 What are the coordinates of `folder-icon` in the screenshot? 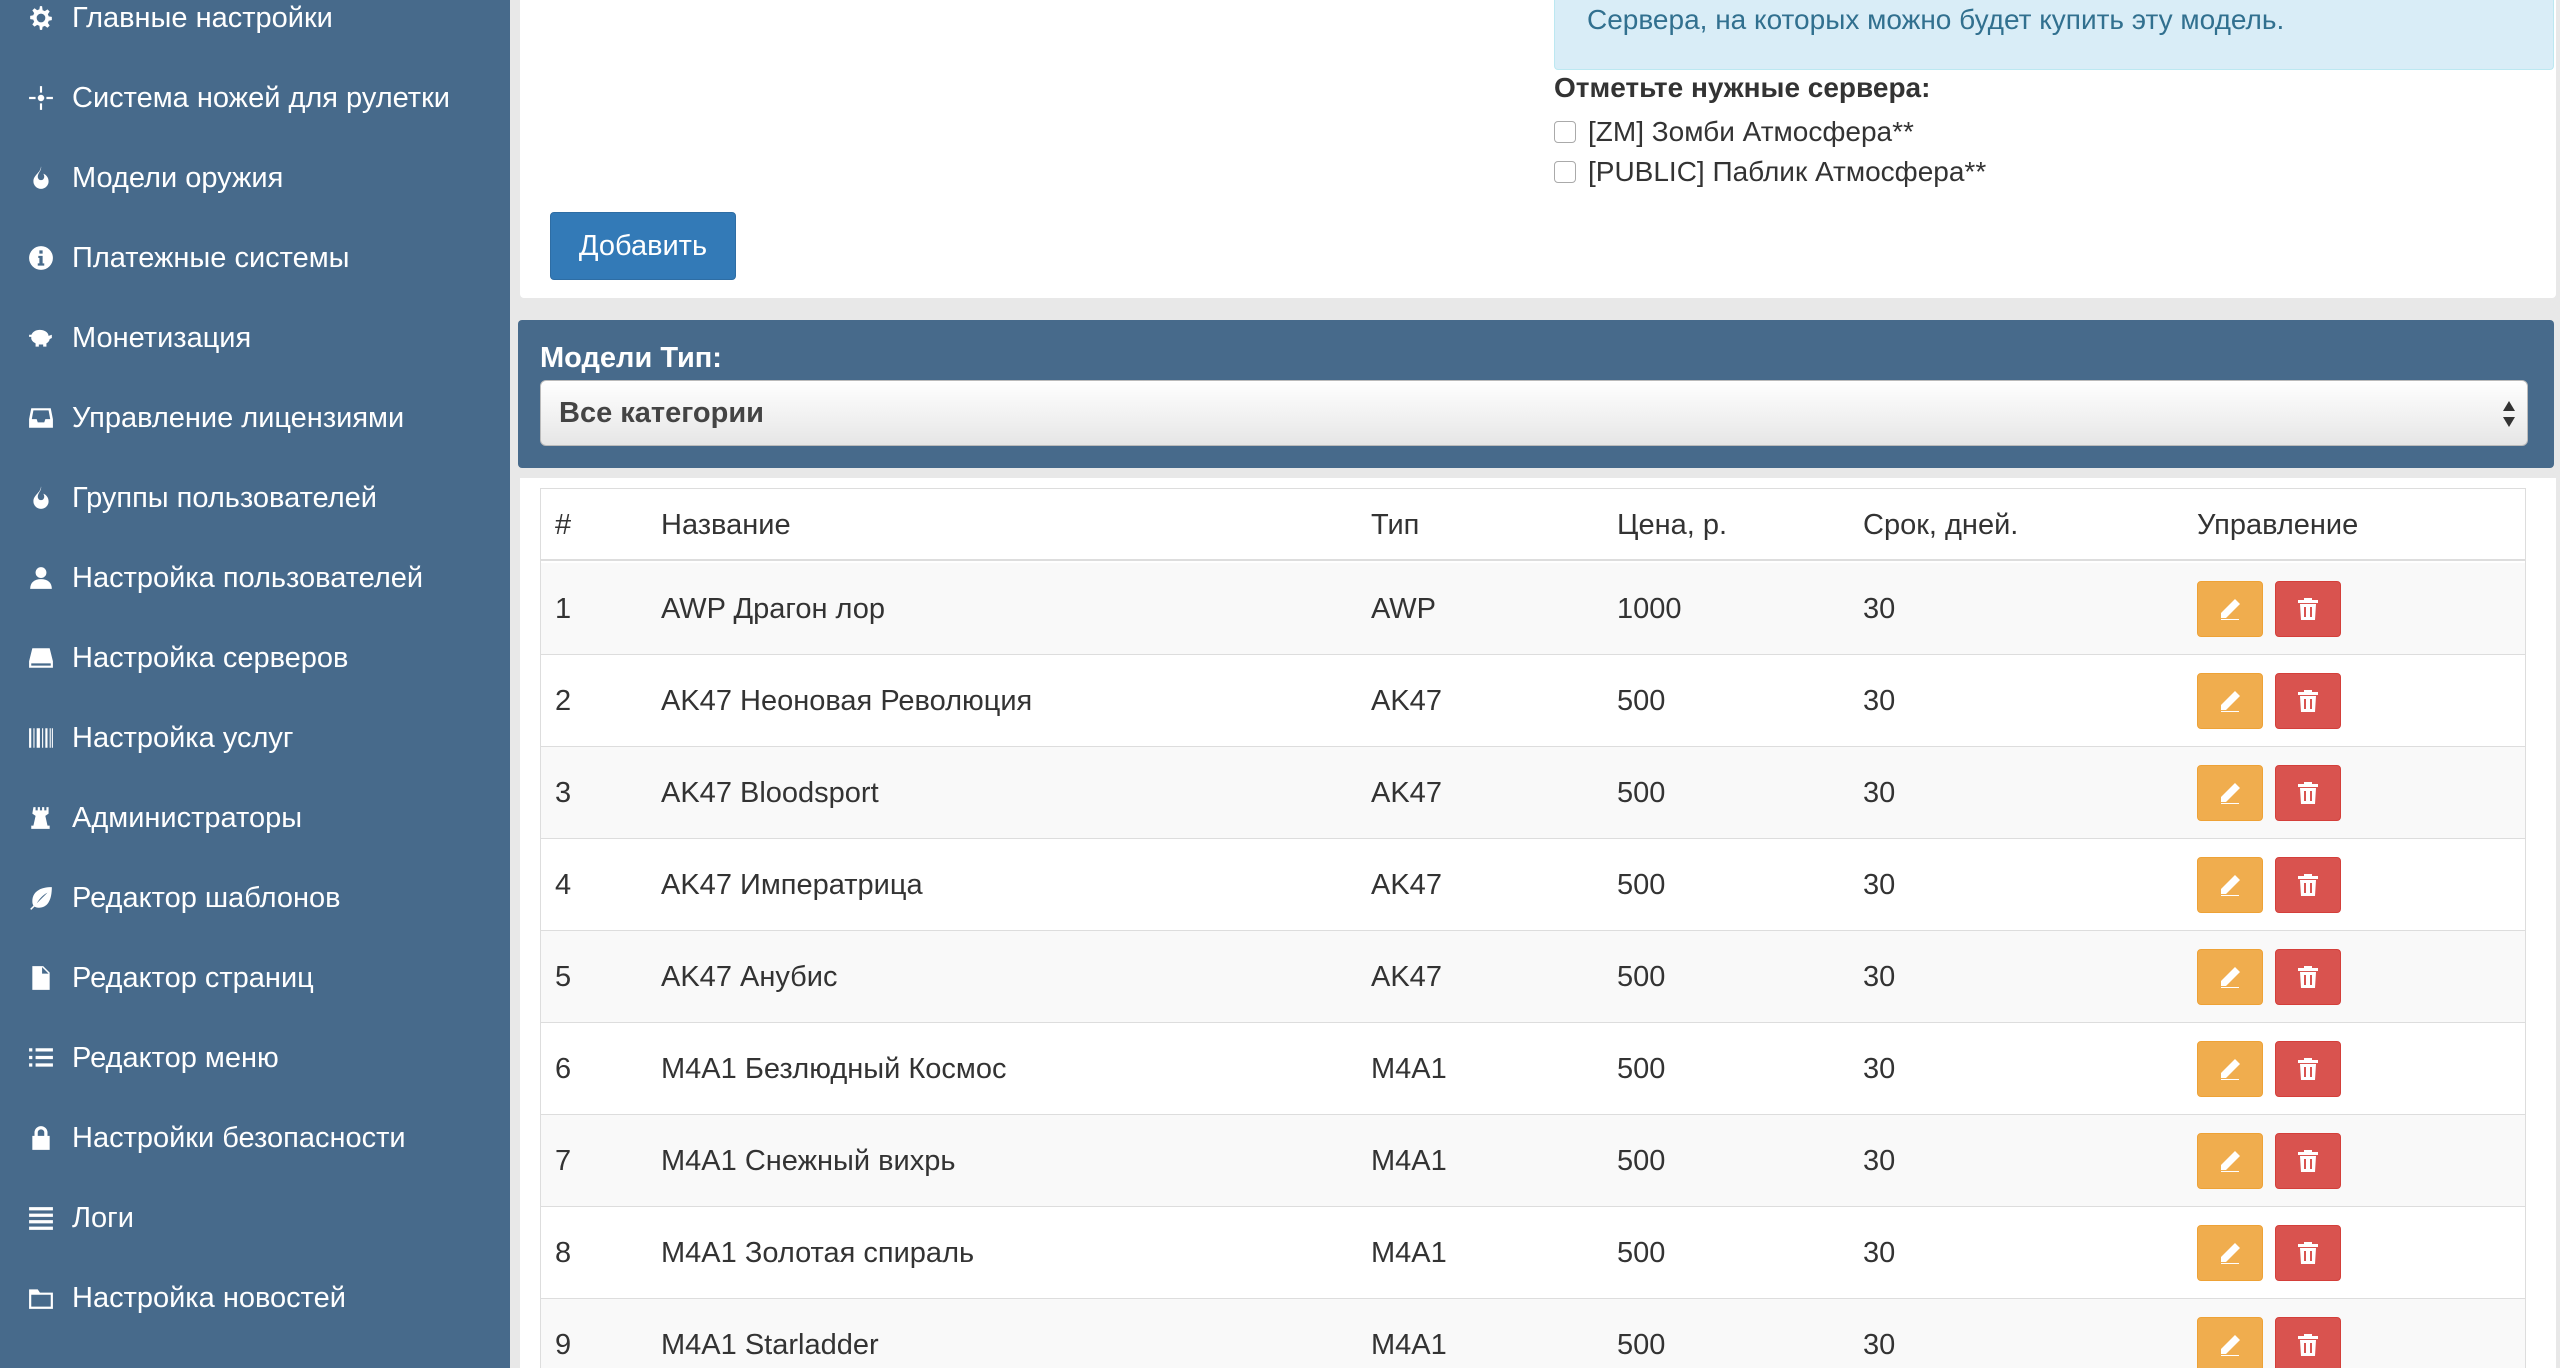 It's located at (41, 1298).